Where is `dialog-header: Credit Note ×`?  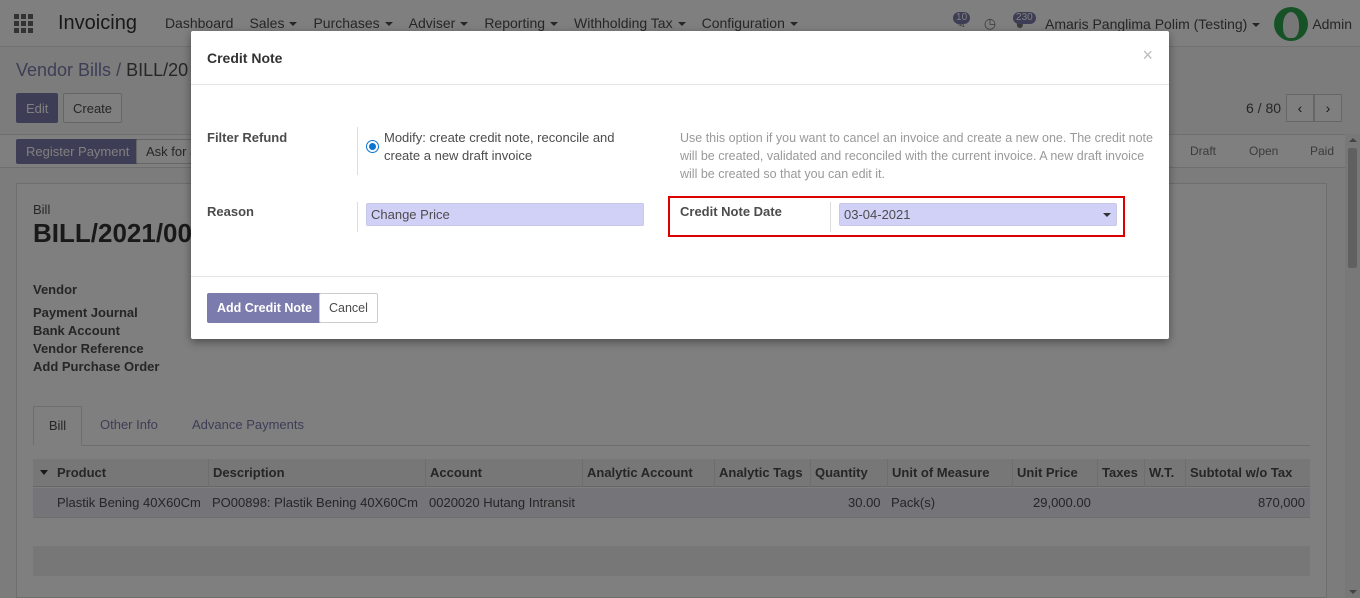 dialog-header: Credit Note × is located at coordinates (680, 58).